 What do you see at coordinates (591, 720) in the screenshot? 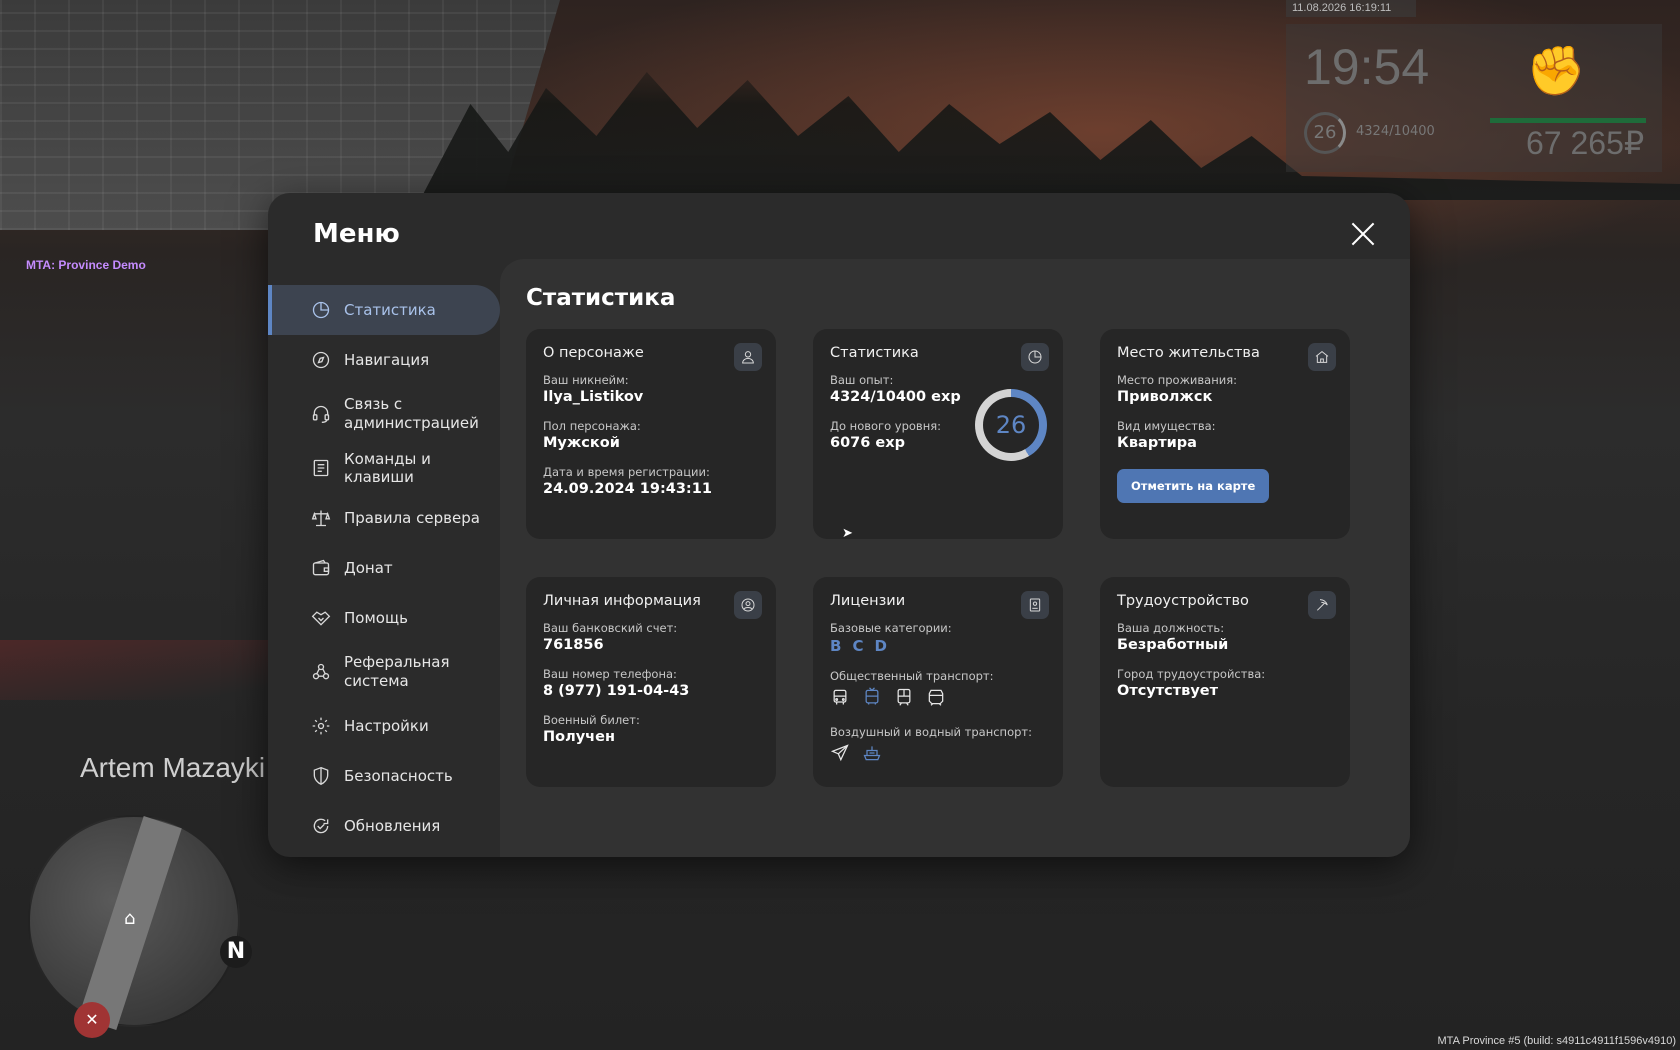
I see `military-label: Военный билет:` at bounding box center [591, 720].